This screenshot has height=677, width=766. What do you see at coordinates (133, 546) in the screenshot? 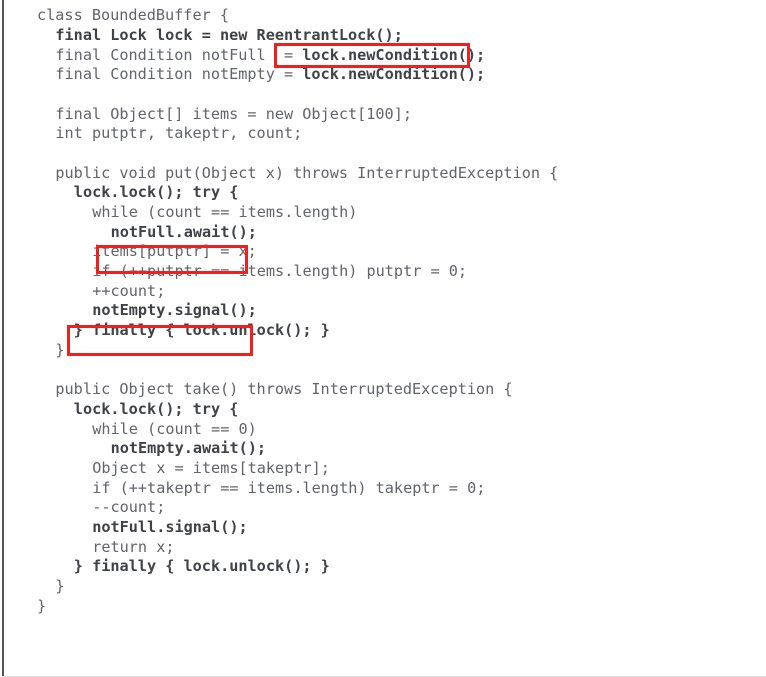
I see `code-text-regular: return x;` at bounding box center [133, 546].